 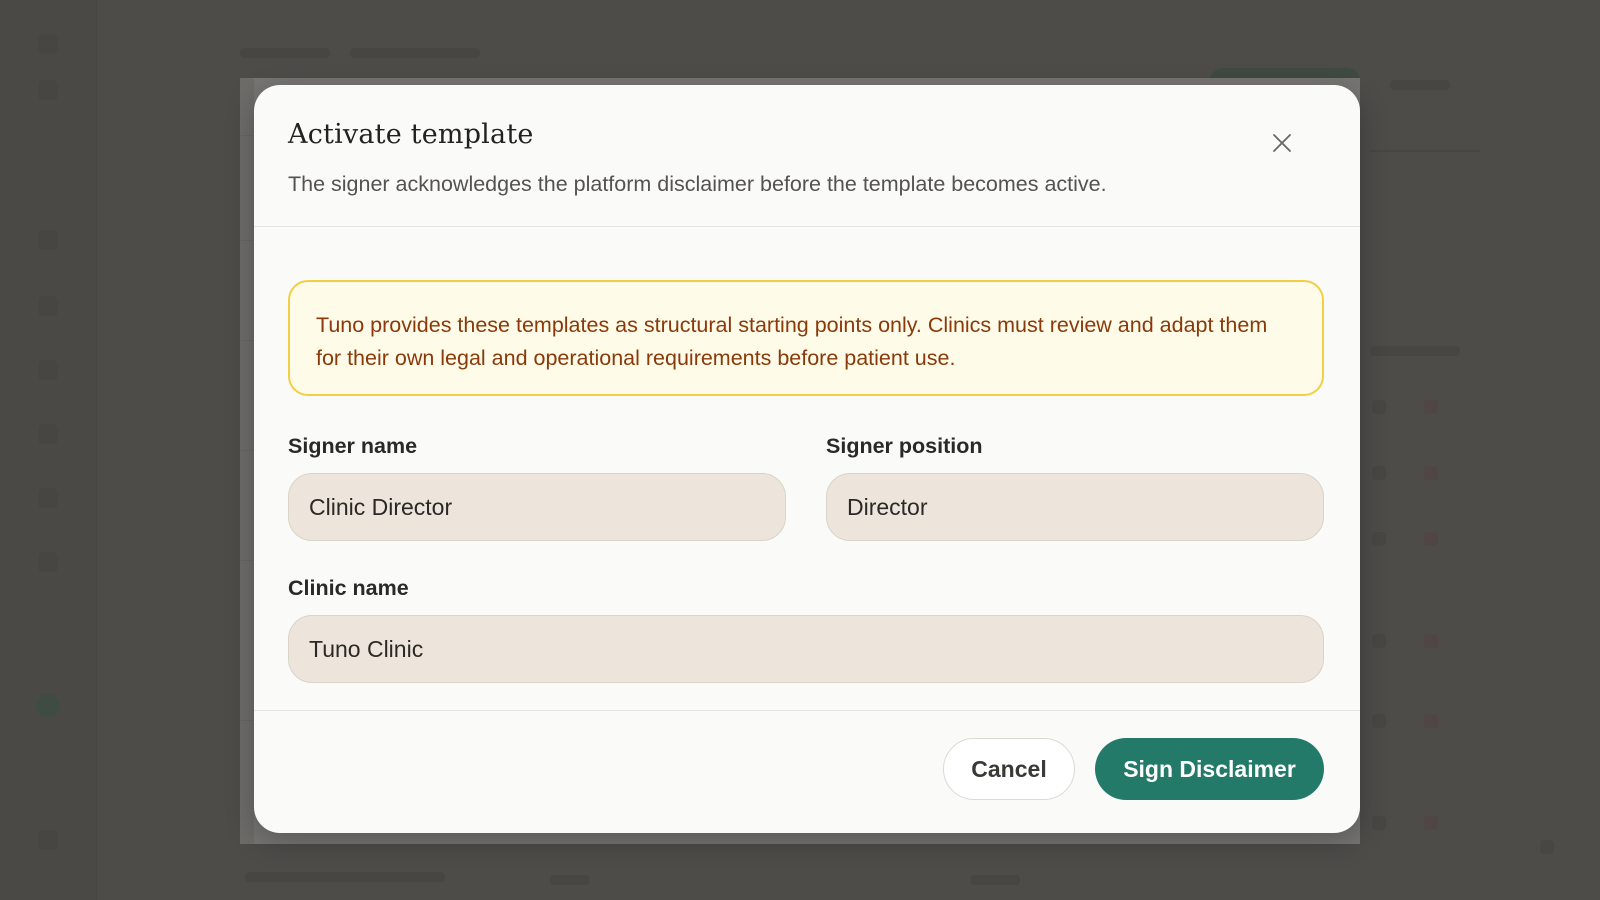 I want to click on signer-position-label: Signer position, so click(x=904, y=446).